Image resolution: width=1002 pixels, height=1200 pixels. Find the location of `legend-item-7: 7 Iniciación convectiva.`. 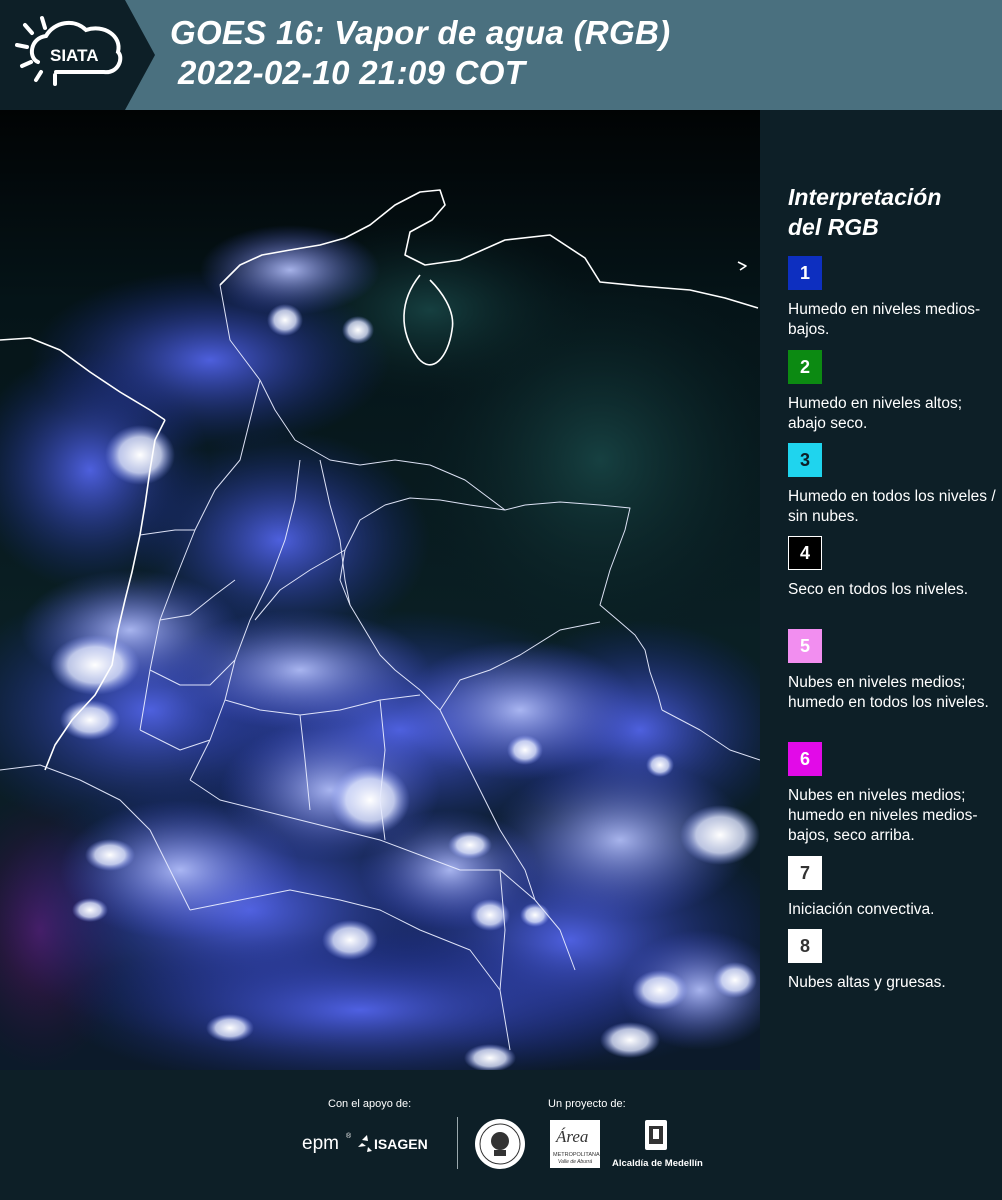

legend-item-7: 7 Iniciación convectiva. is located at coordinates (893, 888).